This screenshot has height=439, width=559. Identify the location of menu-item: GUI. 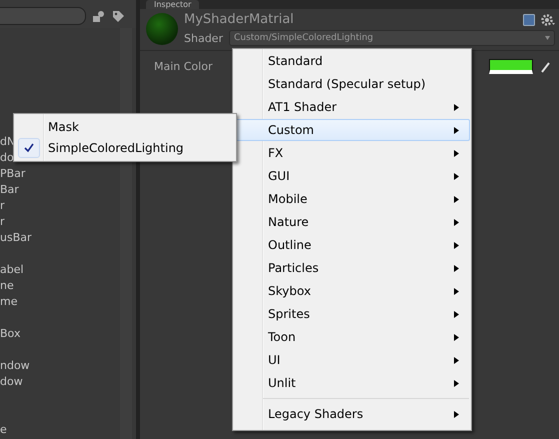
(352, 176).